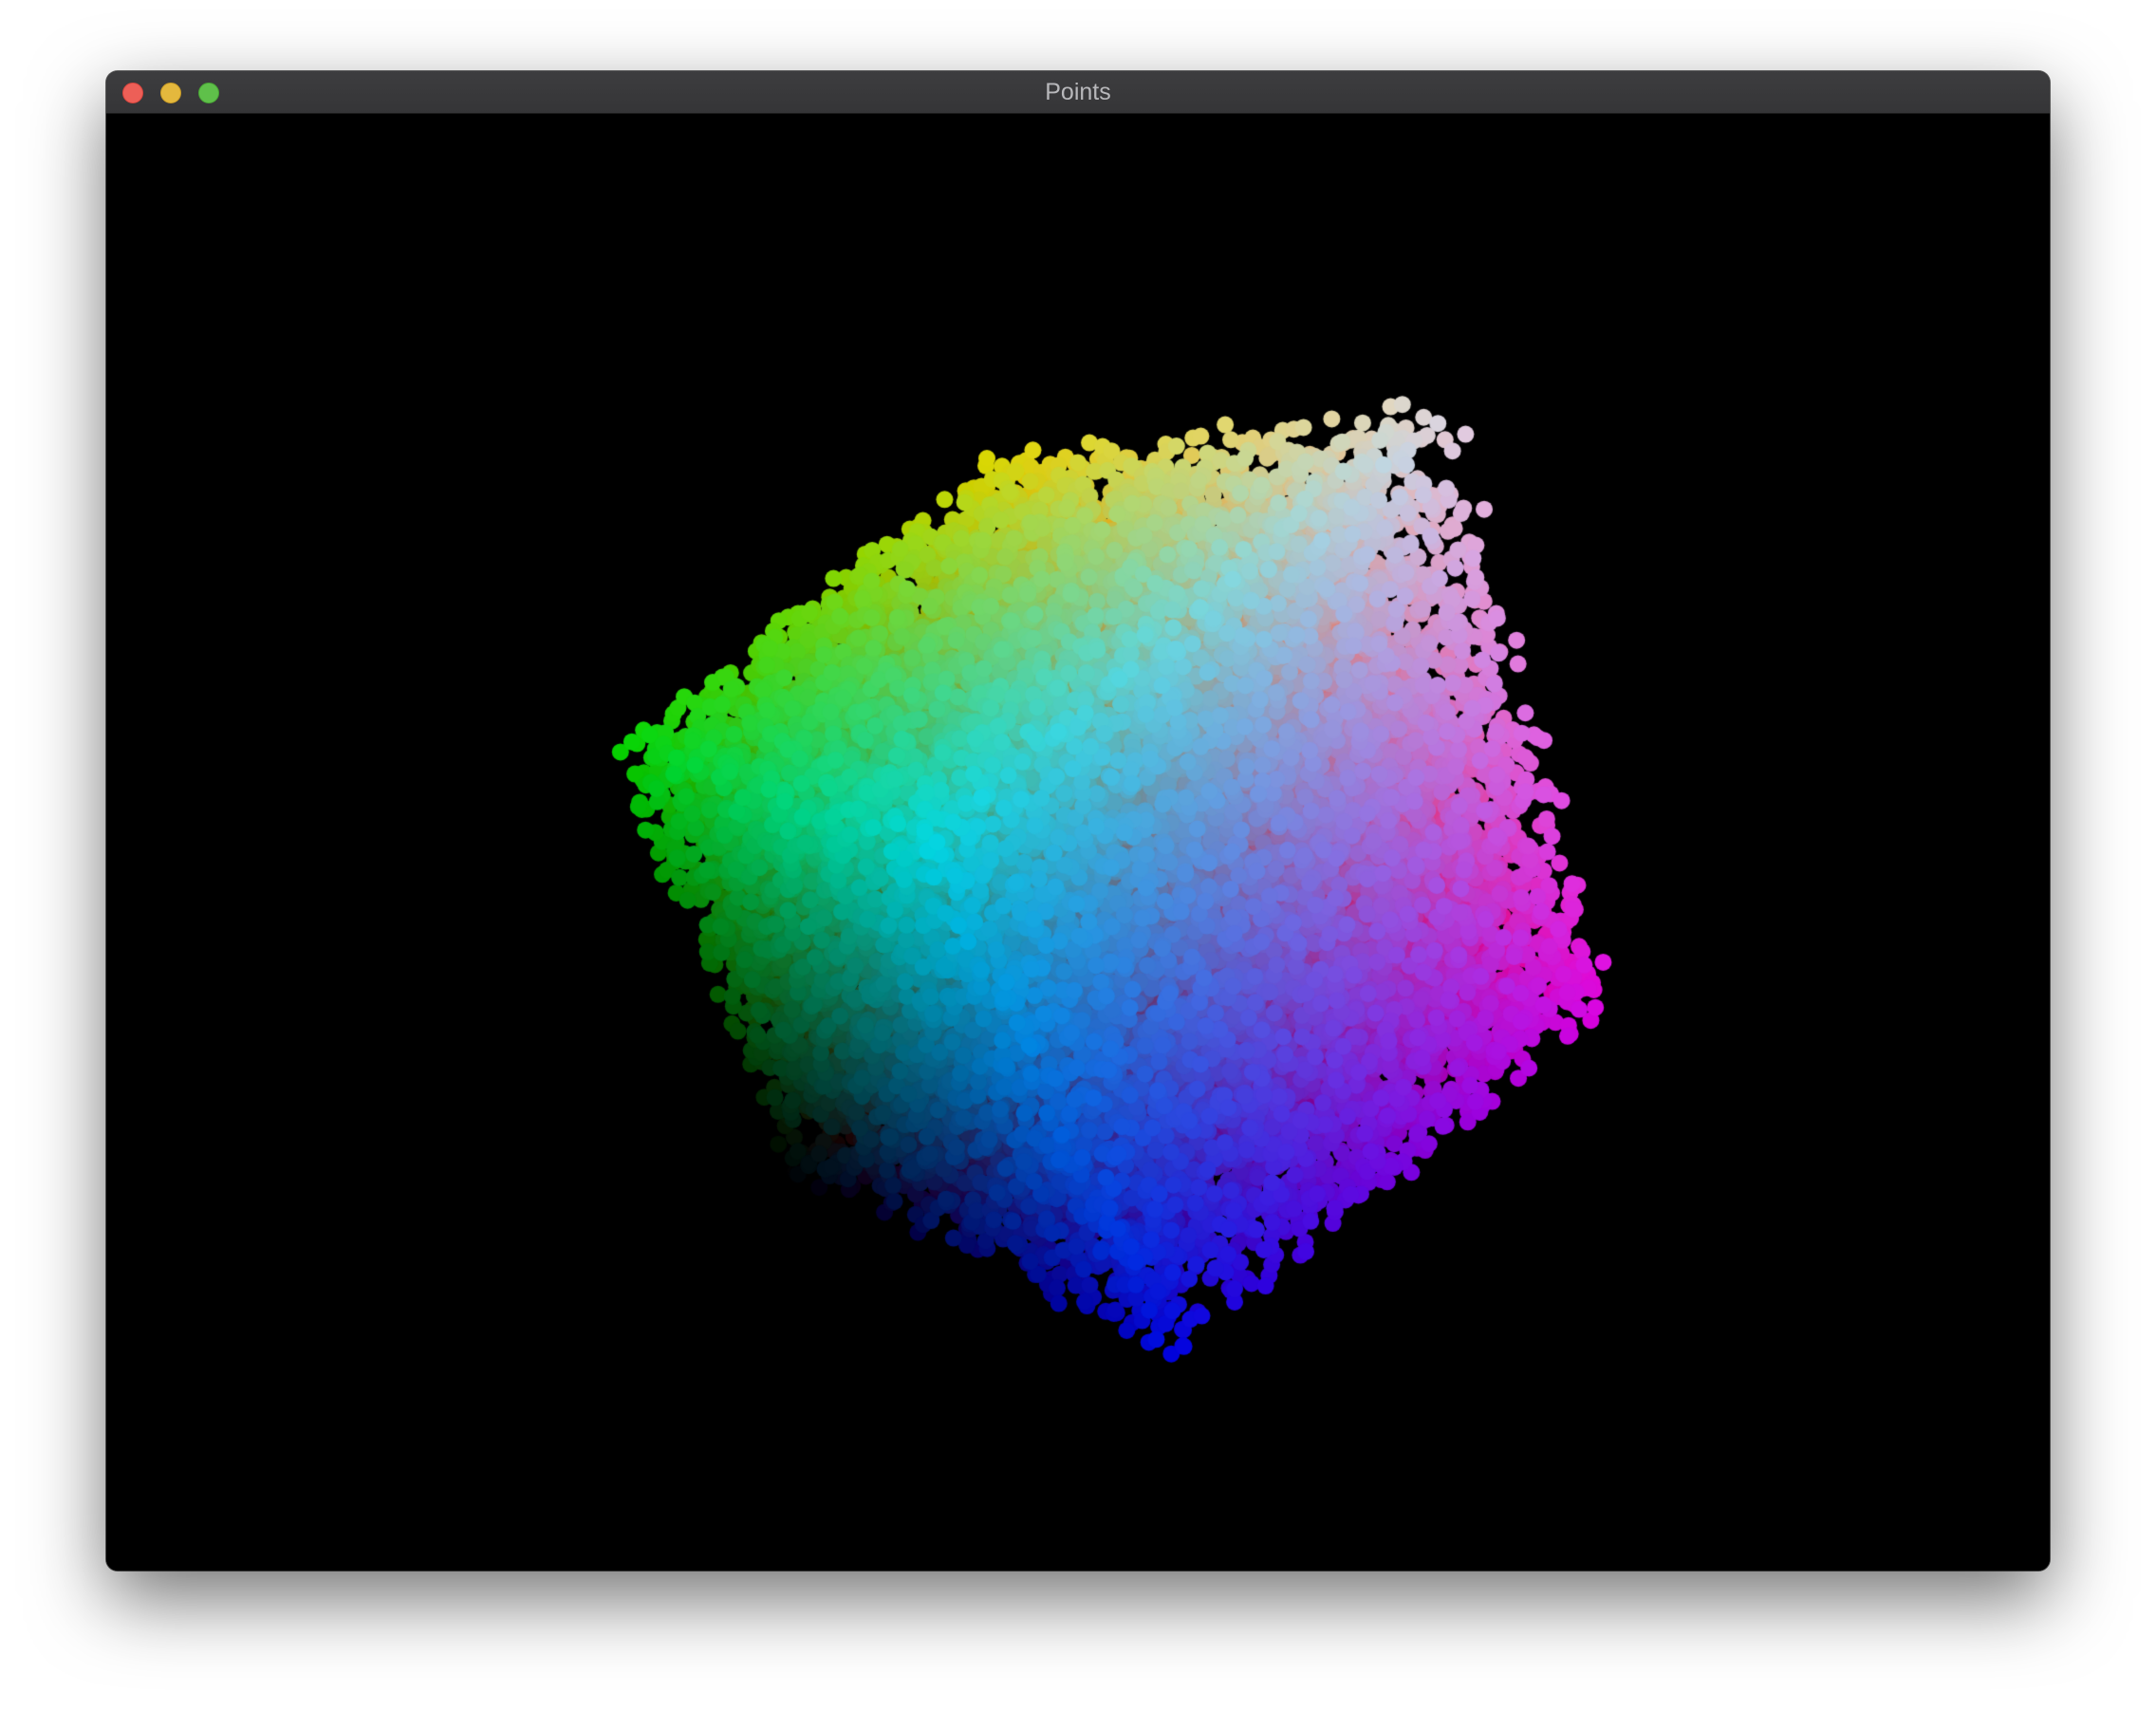 Image resolution: width=2156 pixels, height=1712 pixels. I want to click on window-title: Points, so click(1078, 92).